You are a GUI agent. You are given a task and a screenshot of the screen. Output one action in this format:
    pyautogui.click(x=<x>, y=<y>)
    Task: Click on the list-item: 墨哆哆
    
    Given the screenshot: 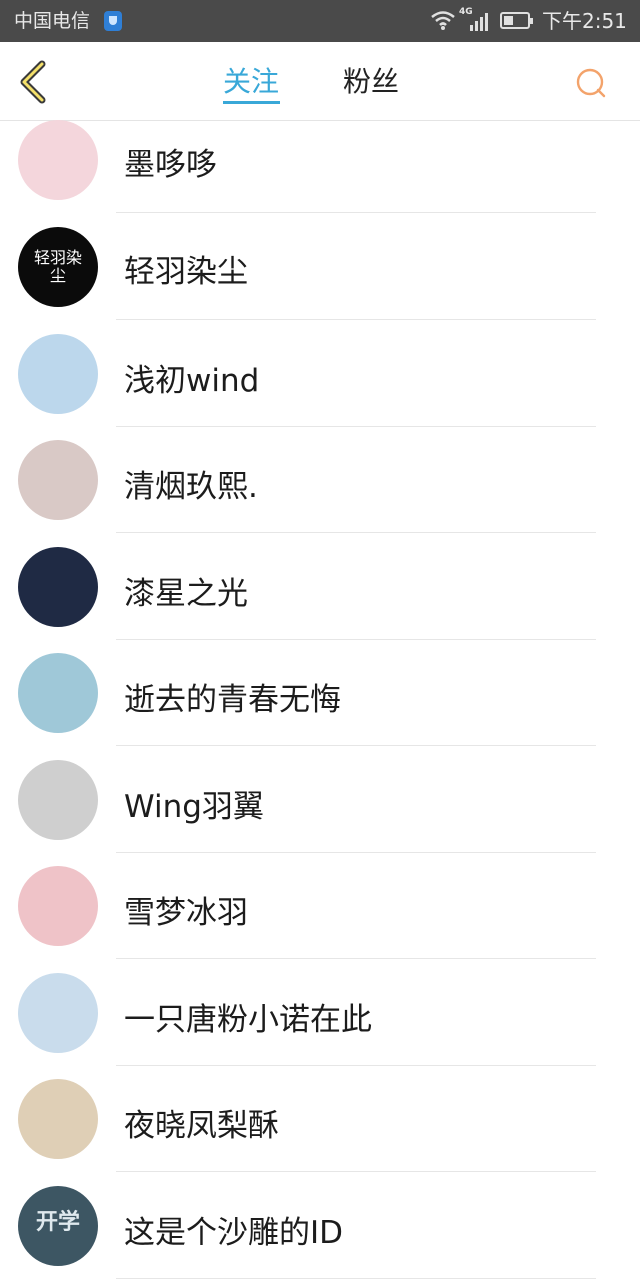 What is the action you would take?
    pyautogui.click(x=320, y=174)
    